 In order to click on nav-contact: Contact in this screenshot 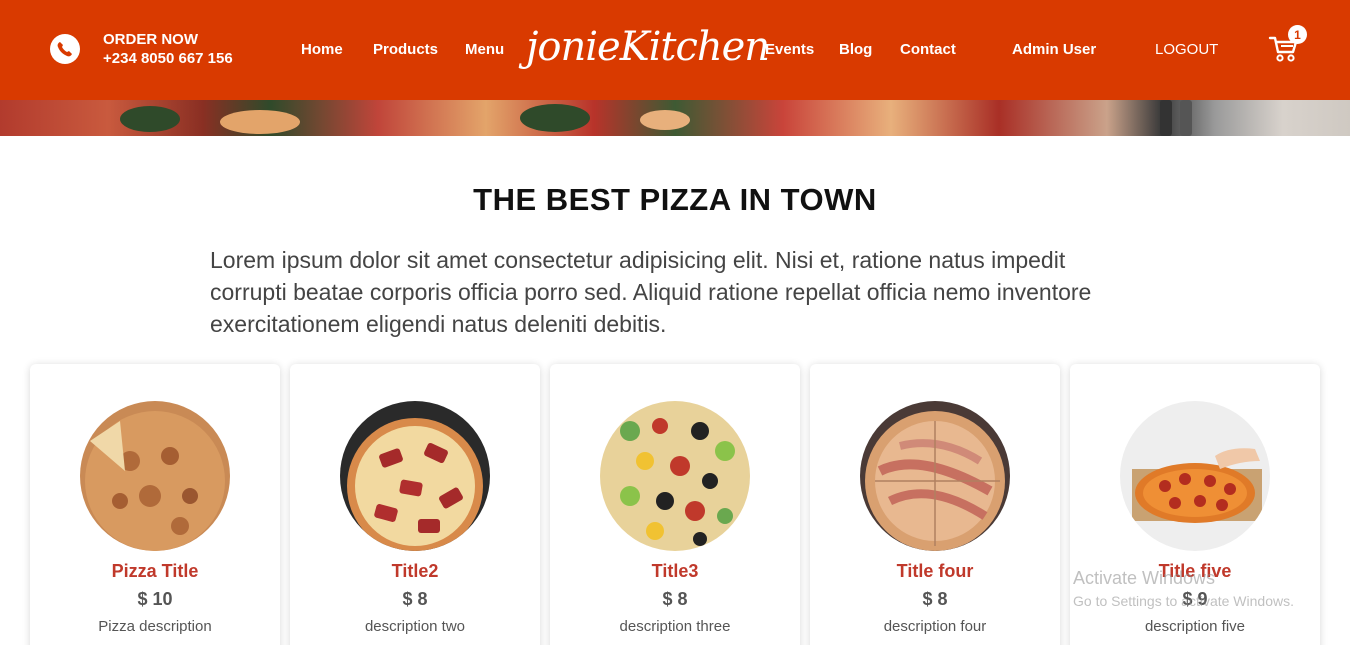, I will do `click(928, 49)`.